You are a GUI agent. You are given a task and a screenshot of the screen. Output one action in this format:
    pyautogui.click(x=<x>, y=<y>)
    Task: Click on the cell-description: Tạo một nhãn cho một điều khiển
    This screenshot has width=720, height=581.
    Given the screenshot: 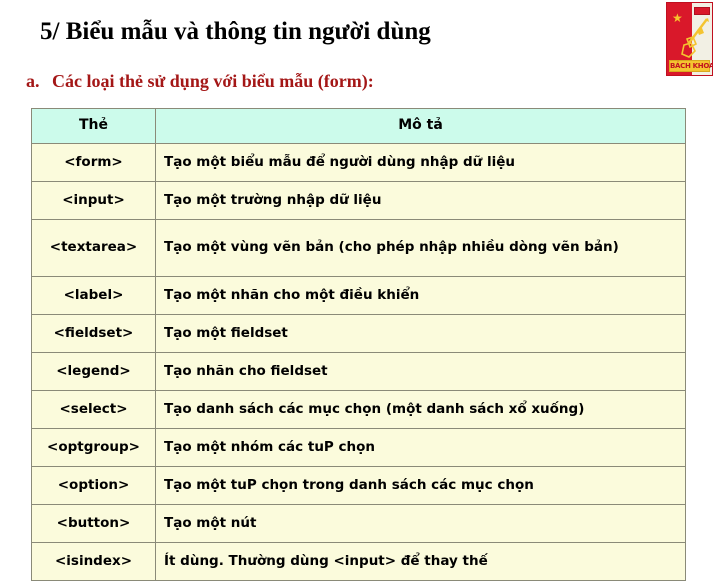 What is the action you would take?
    pyautogui.click(x=420, y=295)
    